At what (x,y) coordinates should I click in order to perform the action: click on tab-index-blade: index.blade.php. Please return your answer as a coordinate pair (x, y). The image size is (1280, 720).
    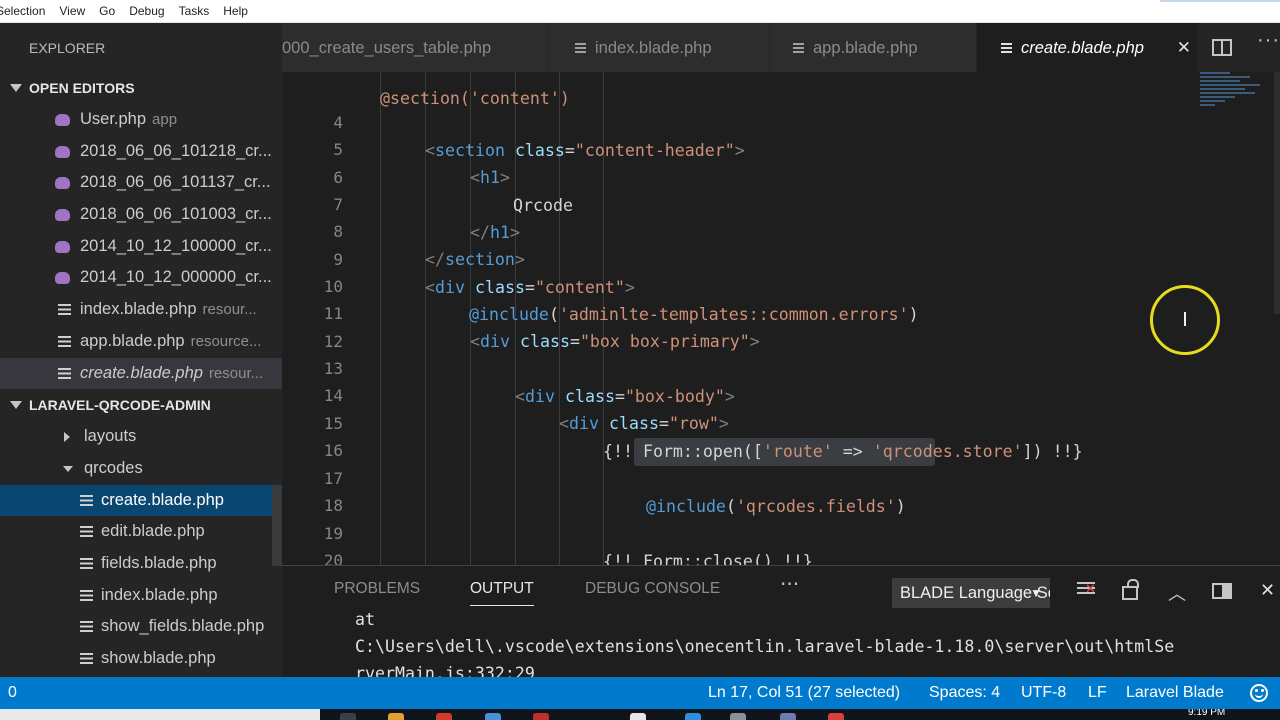
    Looking at the image, I should click on (659, 47).